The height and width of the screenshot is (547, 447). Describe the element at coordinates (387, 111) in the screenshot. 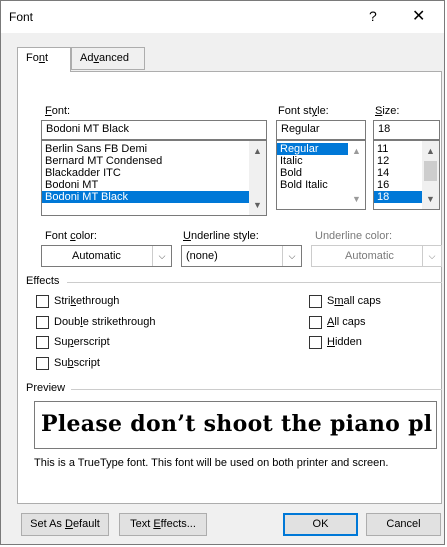

I see `size-label: Size:` at that location.